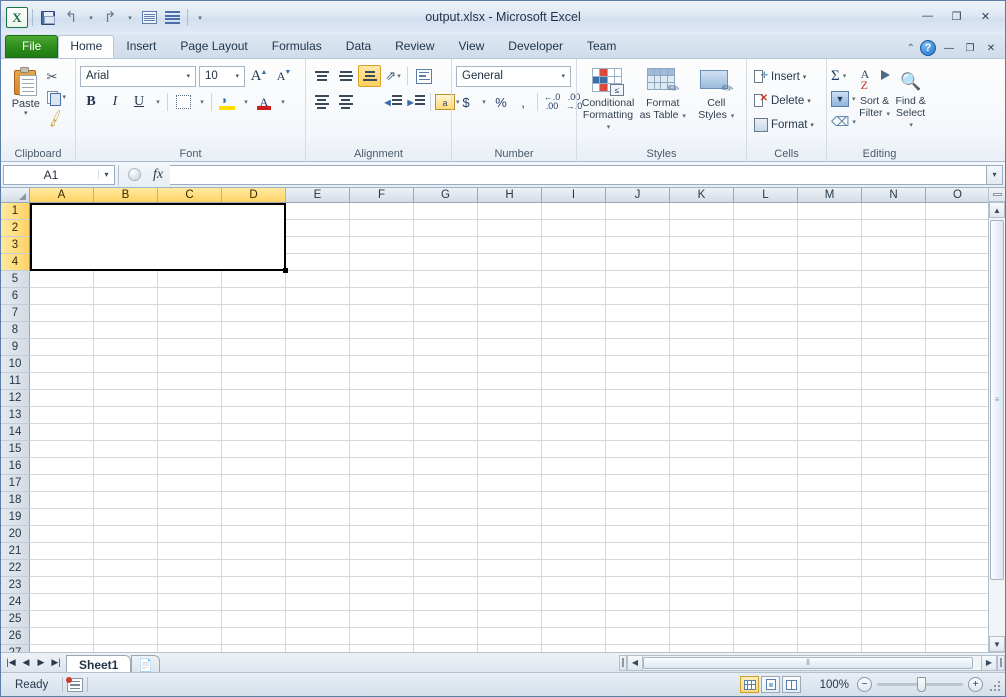  Describe the element at coordinates (985, 16) in the screenshot. I see `close-button: ✕` at that location.